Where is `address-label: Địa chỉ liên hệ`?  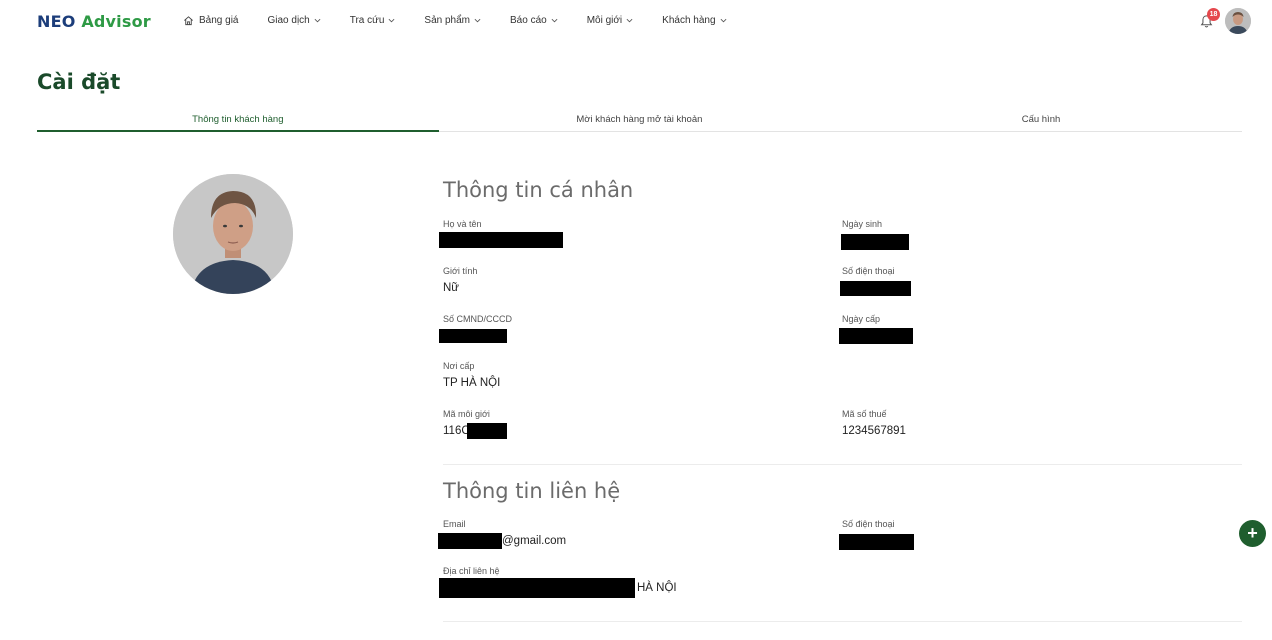 address-label: Địa chỉ liên hệ is located at coordinates (471, 571).